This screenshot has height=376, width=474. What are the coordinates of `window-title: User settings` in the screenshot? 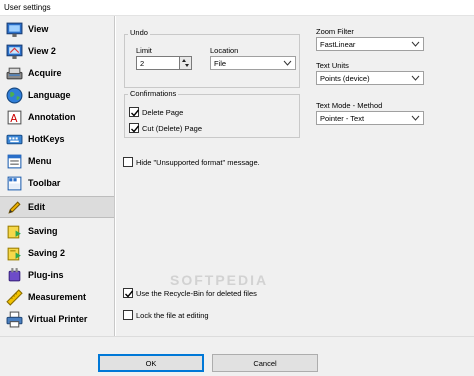 It's located at (27, 7).